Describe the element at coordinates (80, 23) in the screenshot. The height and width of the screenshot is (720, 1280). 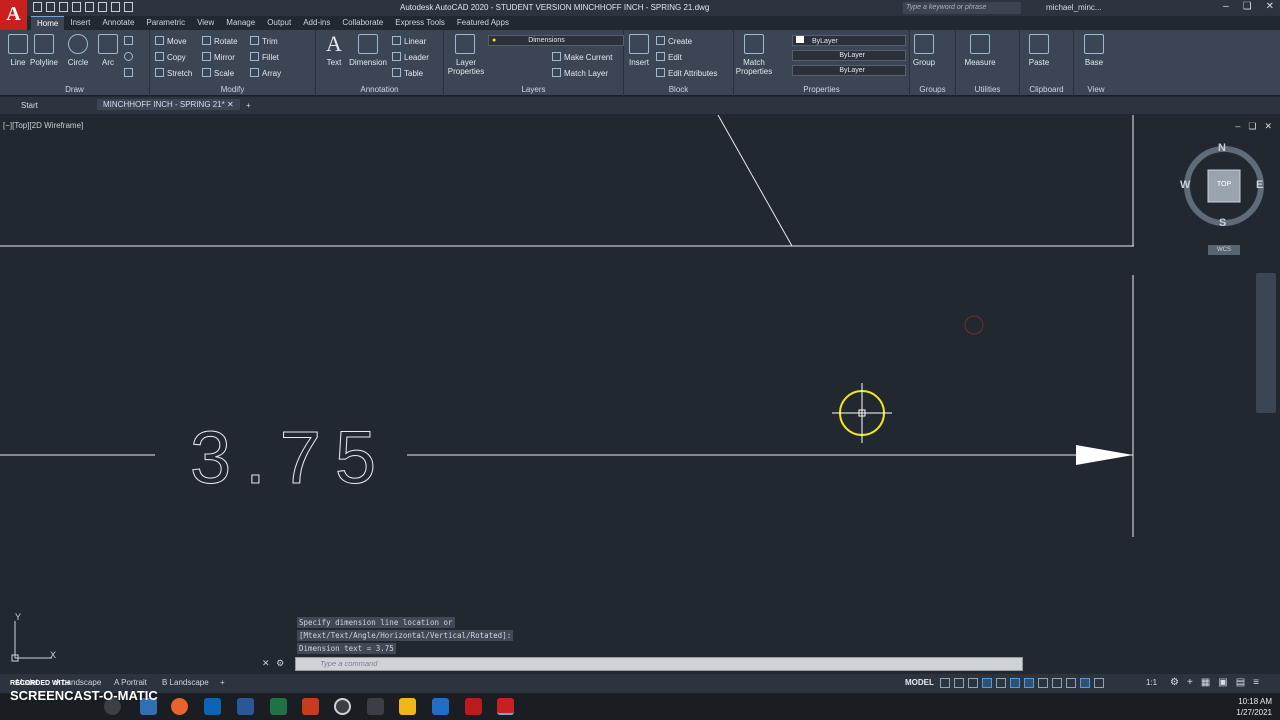
I see `ribbon-tab-insert: Insert` at that location.